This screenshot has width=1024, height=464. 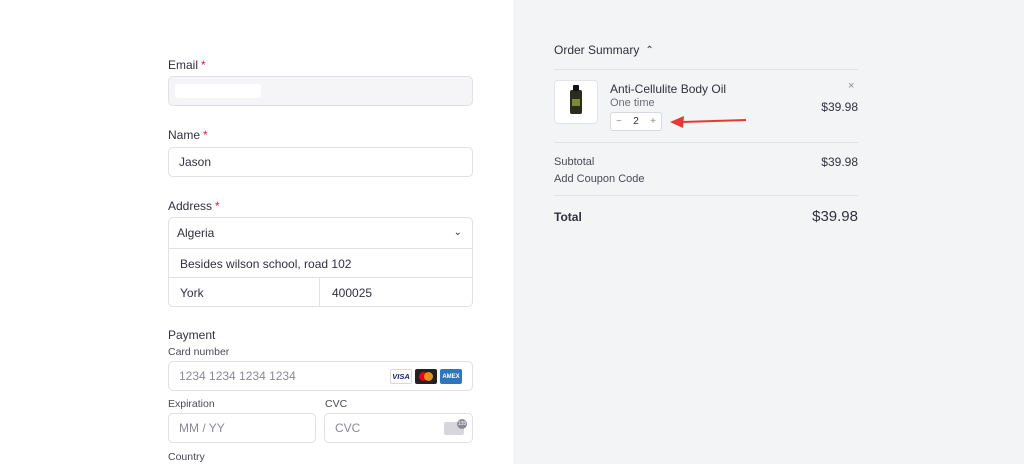 What do you see at coordinates (320, 91) in the screenshot?
I see `email-field` at bounding box center [320, 91].